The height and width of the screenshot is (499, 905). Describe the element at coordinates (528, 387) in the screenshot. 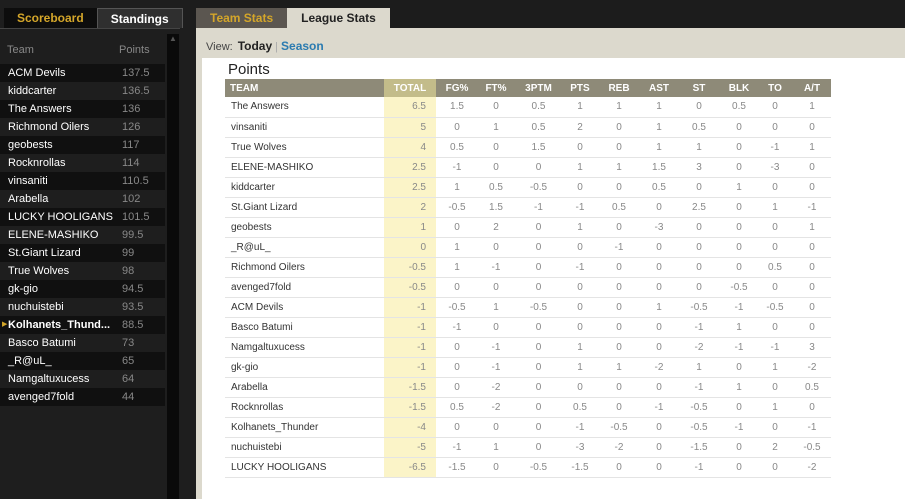

I see `table-row: Arabella -1.5 0 -2 0 0 0 0 -1 1 0 0.5` at that location.